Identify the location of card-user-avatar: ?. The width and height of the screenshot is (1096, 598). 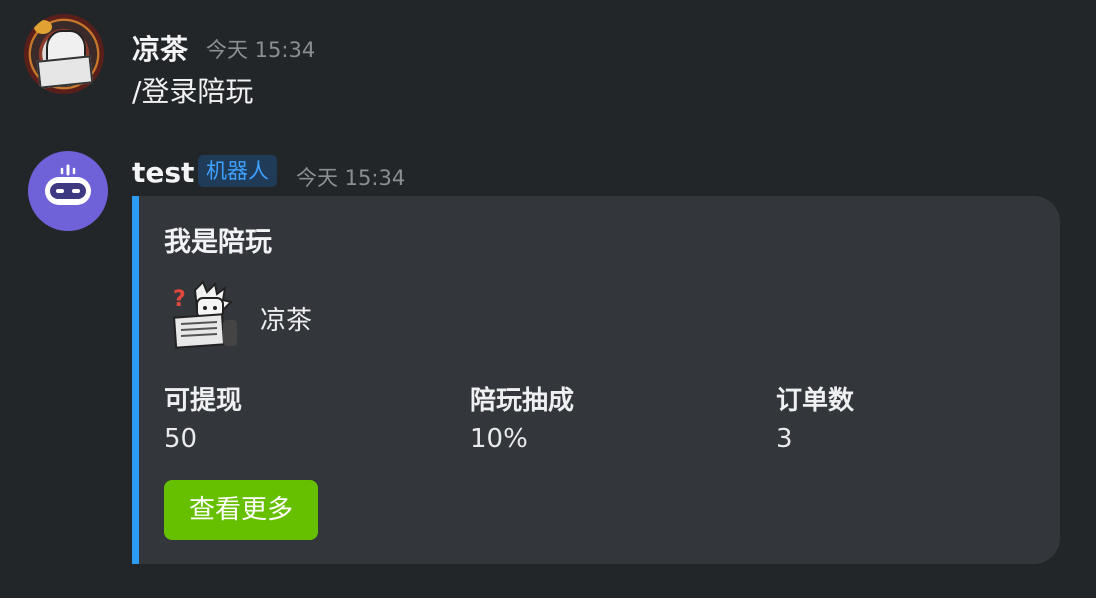
(205, 316).